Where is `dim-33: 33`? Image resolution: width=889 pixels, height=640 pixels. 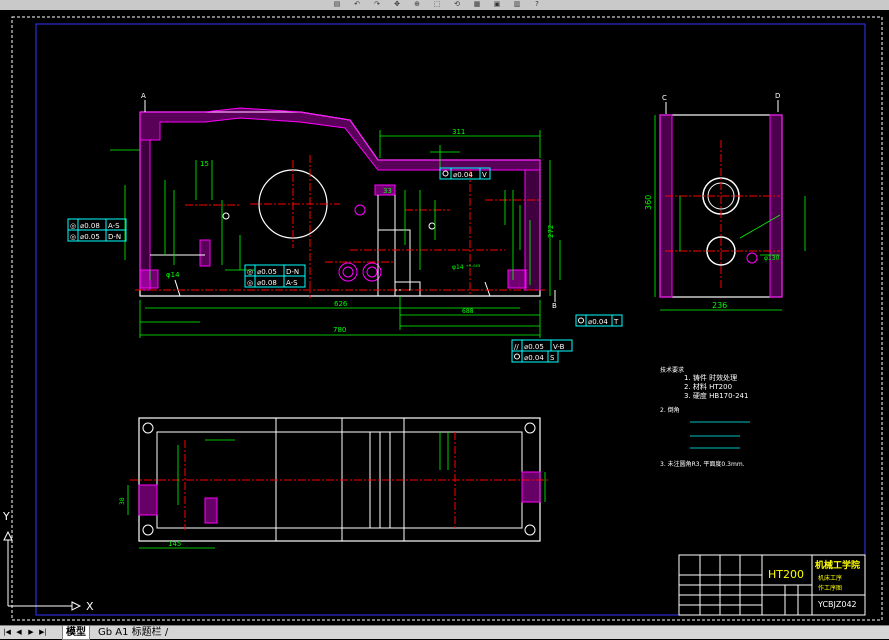 dim-33: 33 is located at coordinates (387, 191).